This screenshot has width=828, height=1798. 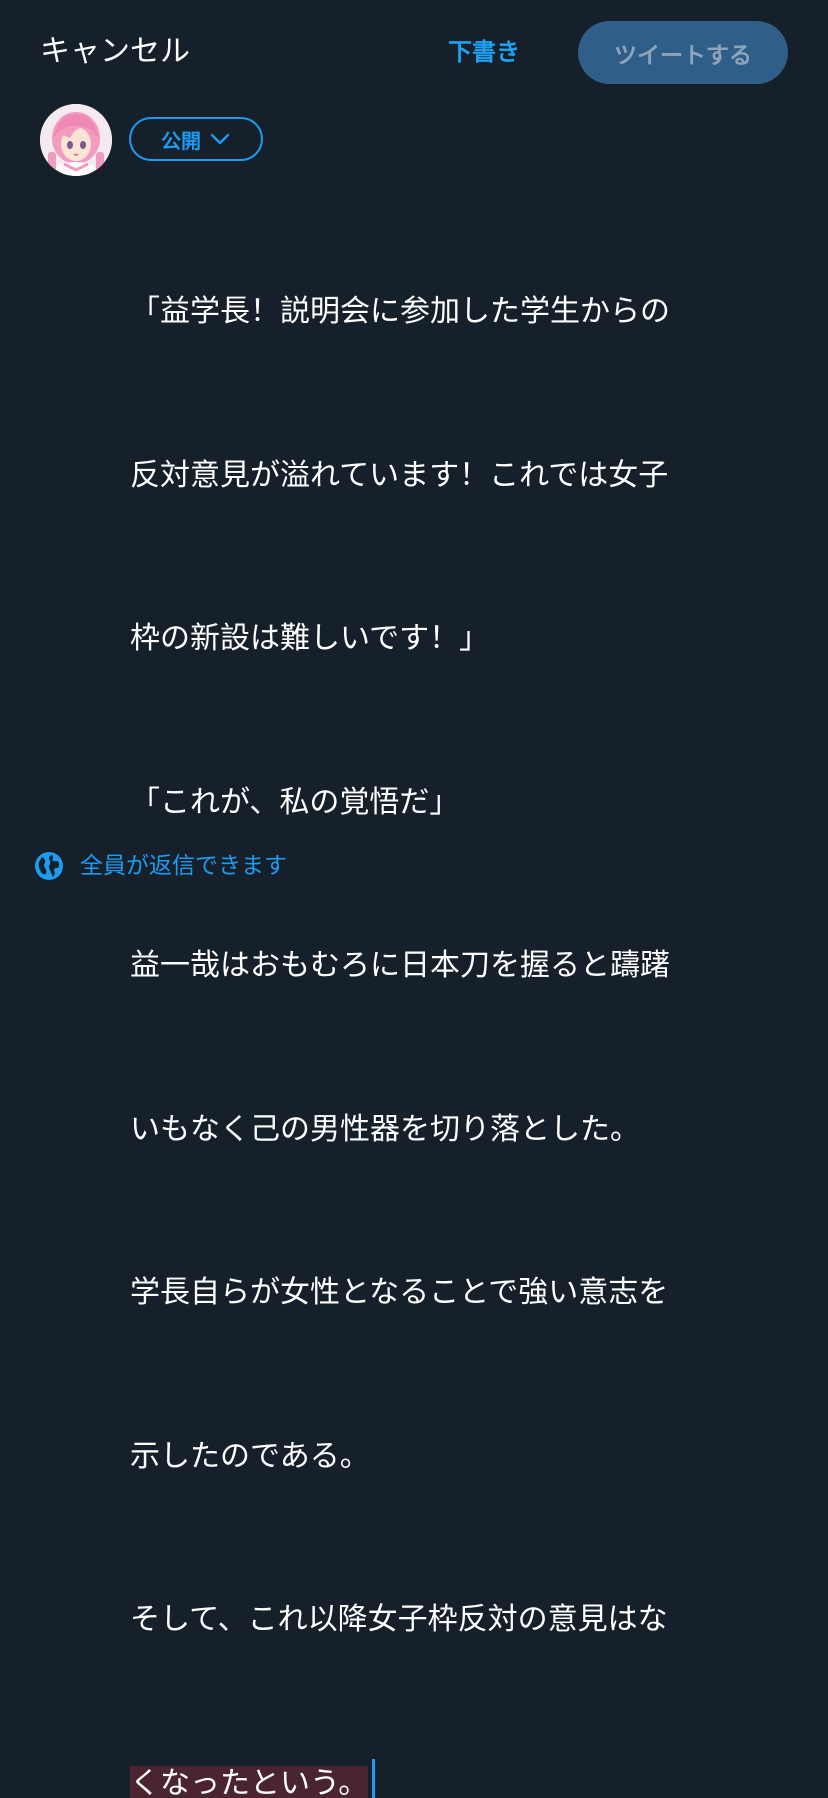 I want to click on reply-setting-label: 全員が返信できます, so click(x=183, y=866).